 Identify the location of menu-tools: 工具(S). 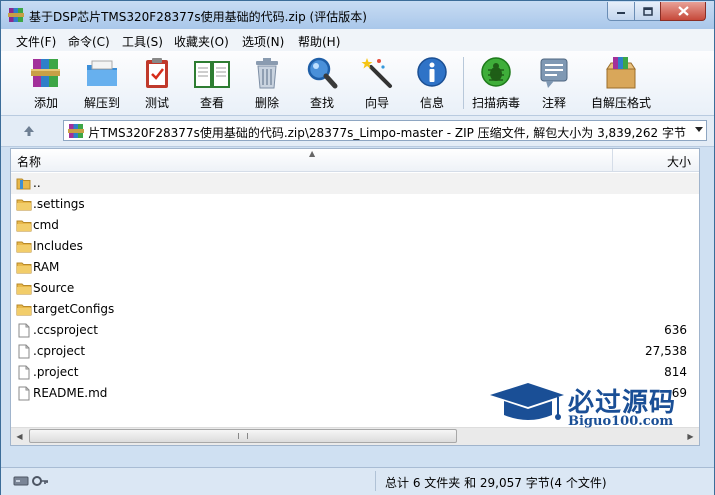
(142, 41).